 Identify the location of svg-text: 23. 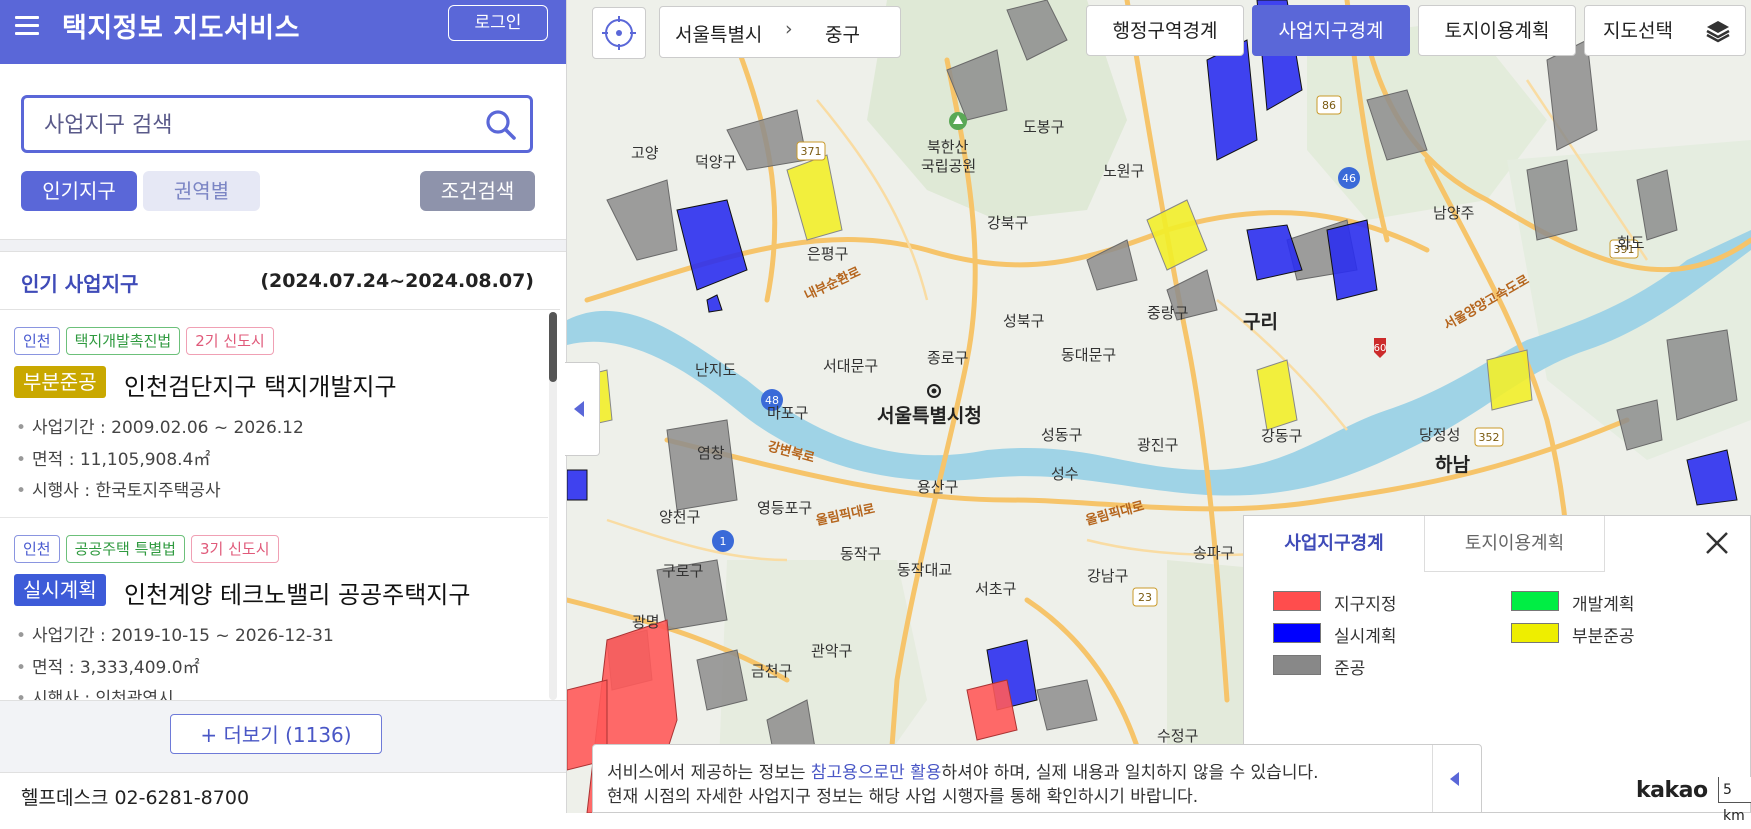
(1145, 597).